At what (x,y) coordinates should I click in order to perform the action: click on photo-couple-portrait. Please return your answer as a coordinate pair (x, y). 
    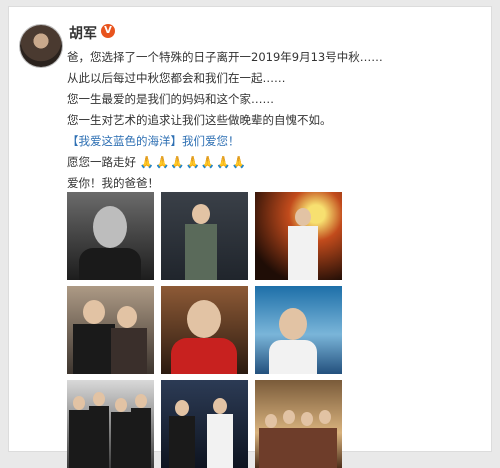
    Looking at the image, I should click on (110, 330).